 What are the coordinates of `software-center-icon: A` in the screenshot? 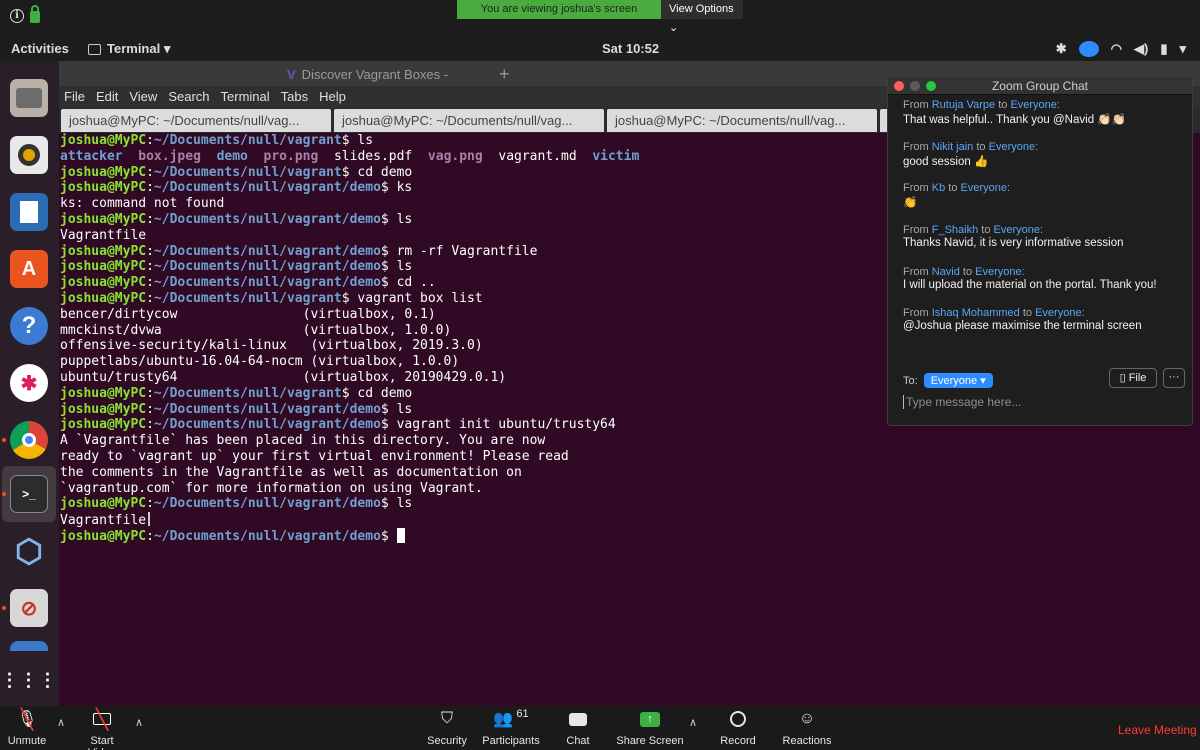 It's located at (29, 269).